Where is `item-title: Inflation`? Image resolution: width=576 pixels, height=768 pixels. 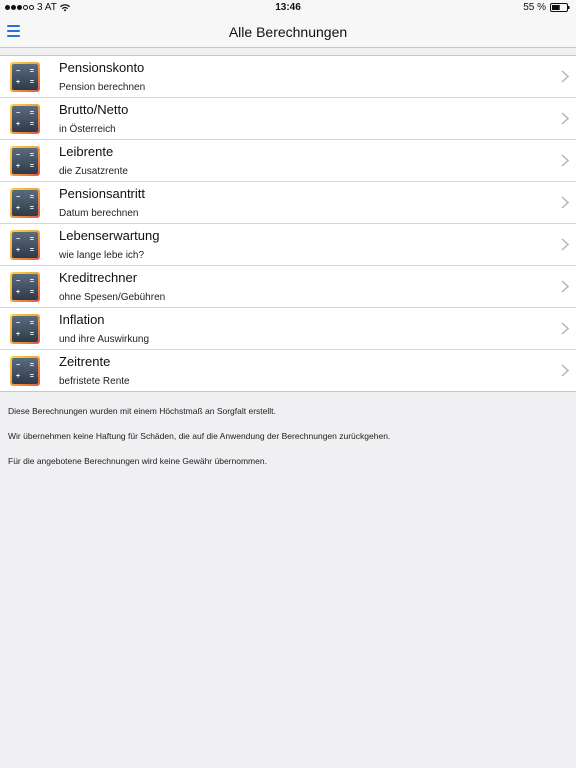 item-title: Inflation is located at coordinates (82, 319).